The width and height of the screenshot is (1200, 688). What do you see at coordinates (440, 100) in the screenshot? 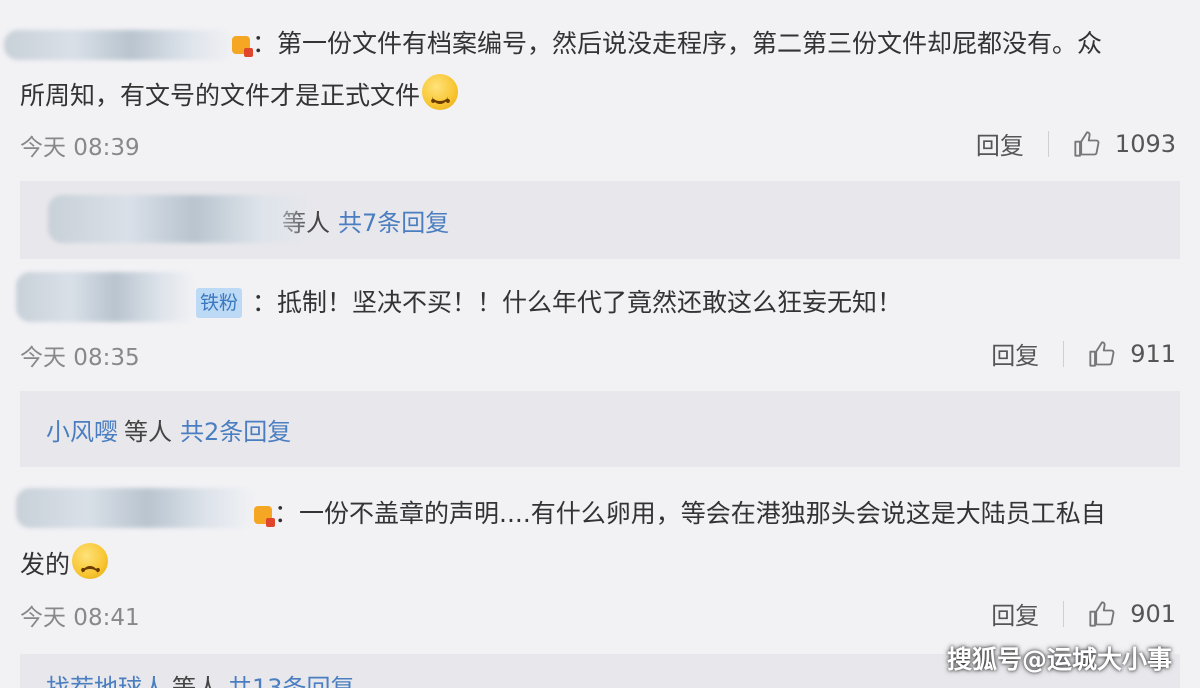
I see `smile-emoji-icon` at bounding box center [440, 100].